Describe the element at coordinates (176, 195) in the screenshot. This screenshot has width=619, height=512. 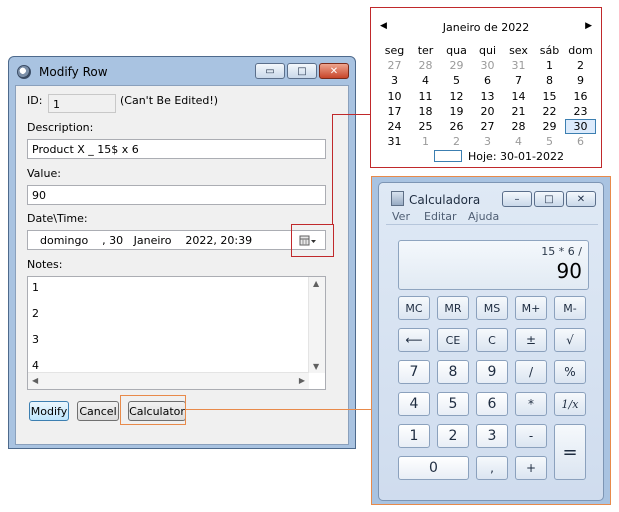
I see `value-input: 90` at that location.